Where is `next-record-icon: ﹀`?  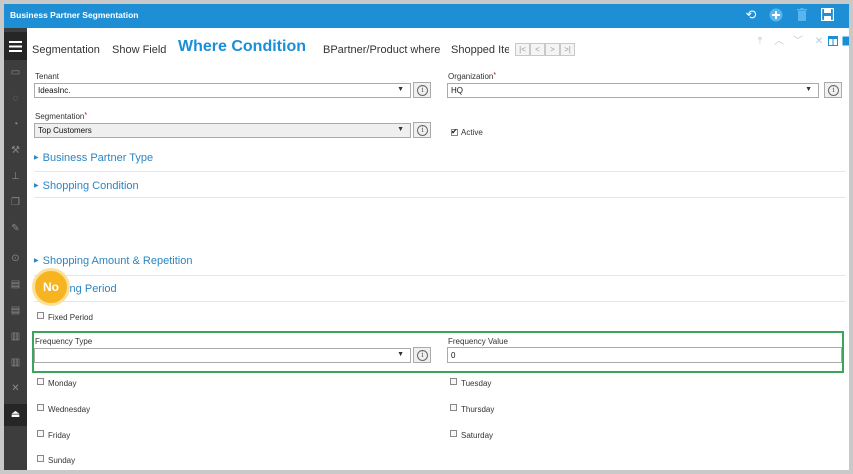 next-record-icon: ﹀ is located at coordinates (798, 42).